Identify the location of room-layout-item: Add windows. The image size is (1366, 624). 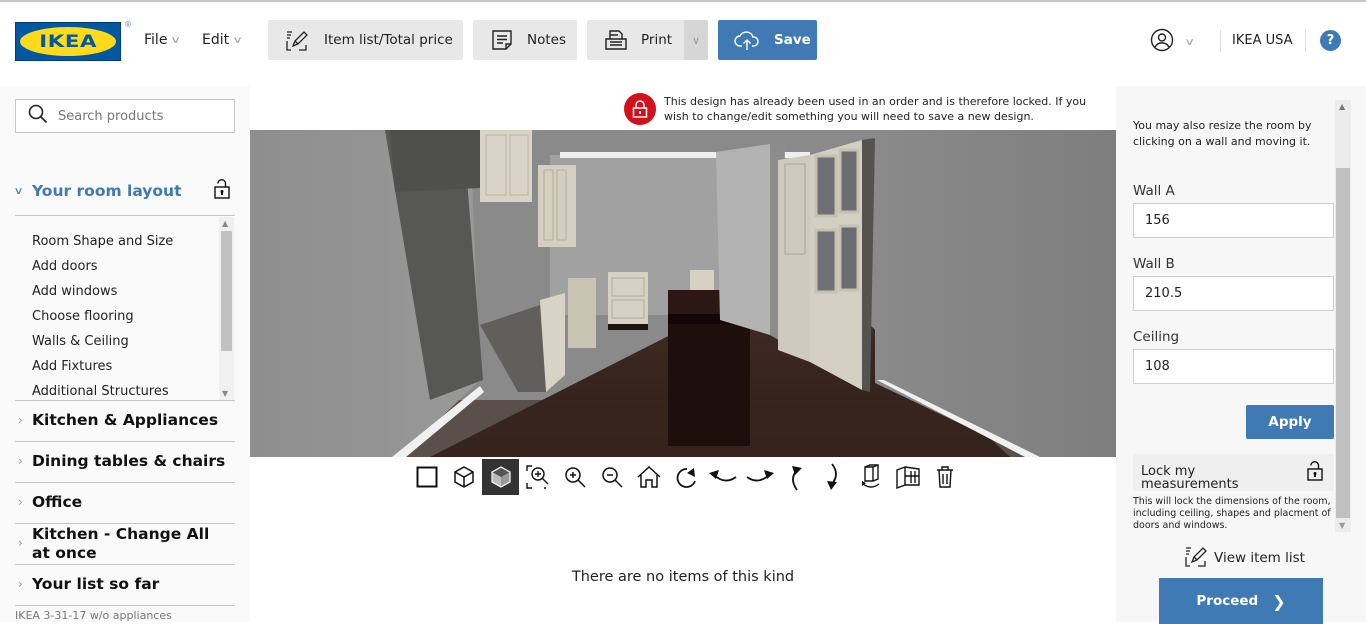
(74, 291).